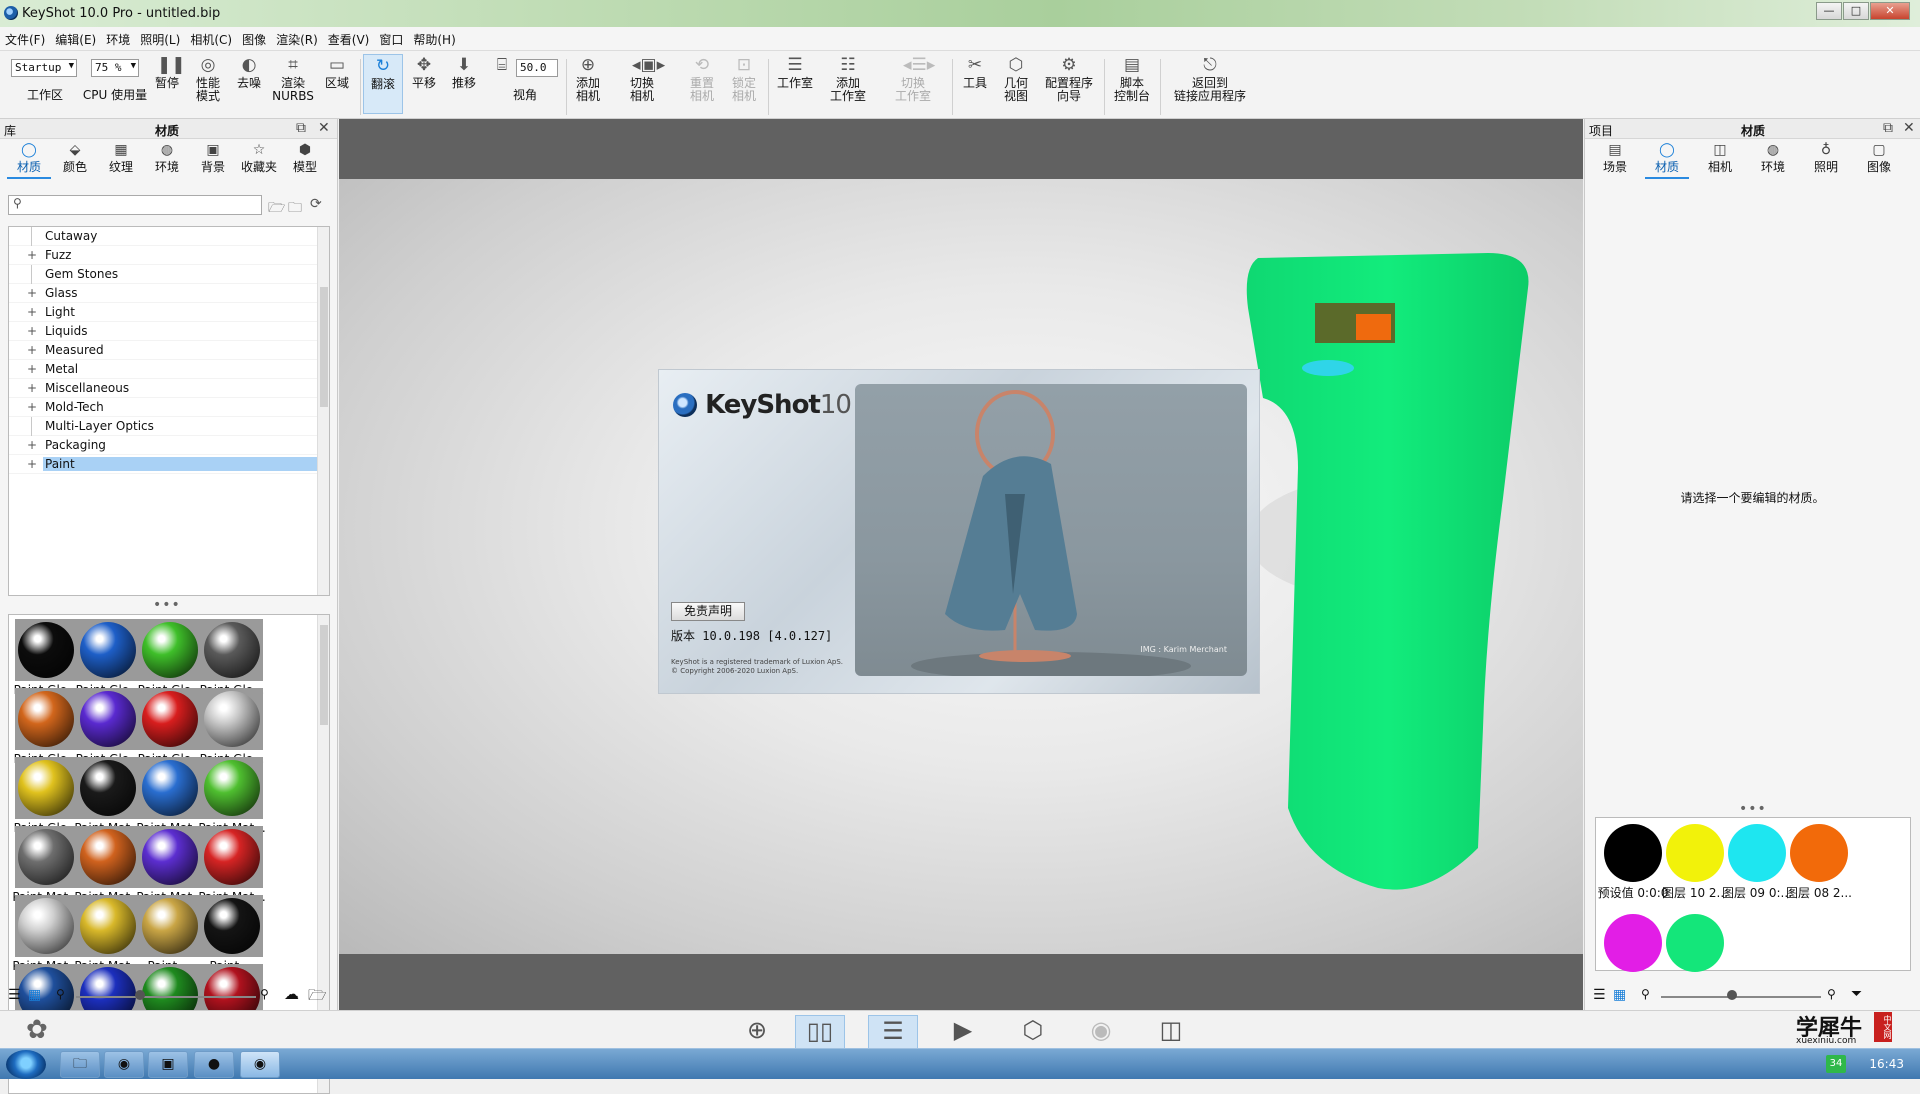  I want to click on tree-item: + Paint, so click(169, 464).